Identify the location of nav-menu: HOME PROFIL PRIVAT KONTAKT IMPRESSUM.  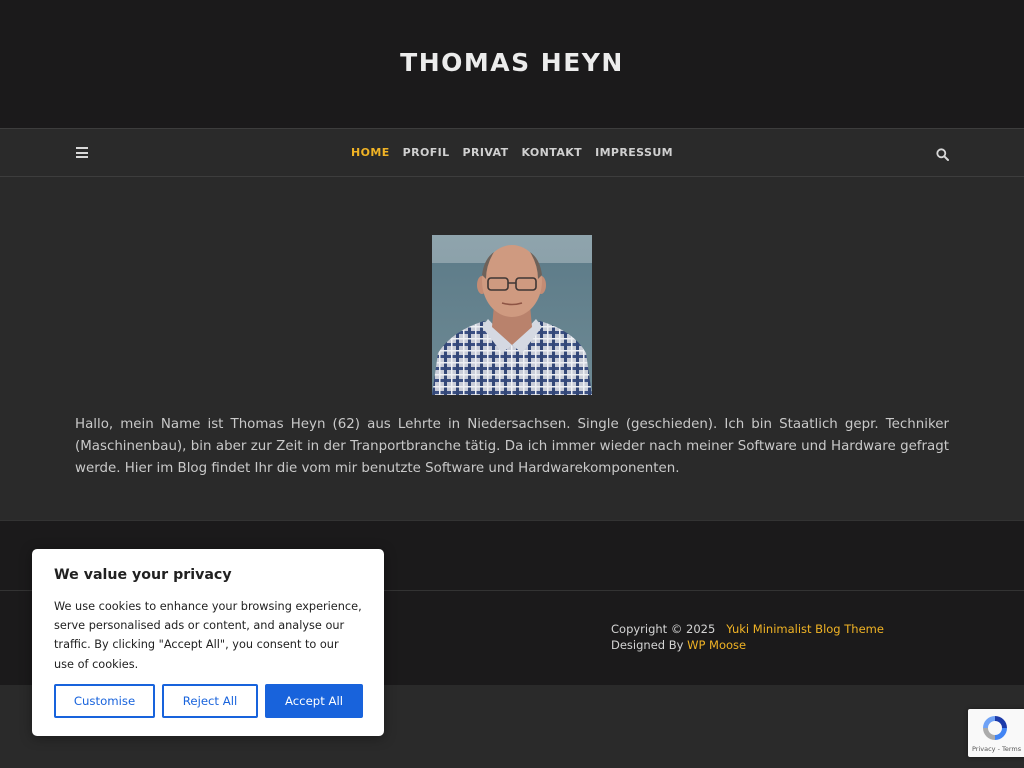
(512, 152).